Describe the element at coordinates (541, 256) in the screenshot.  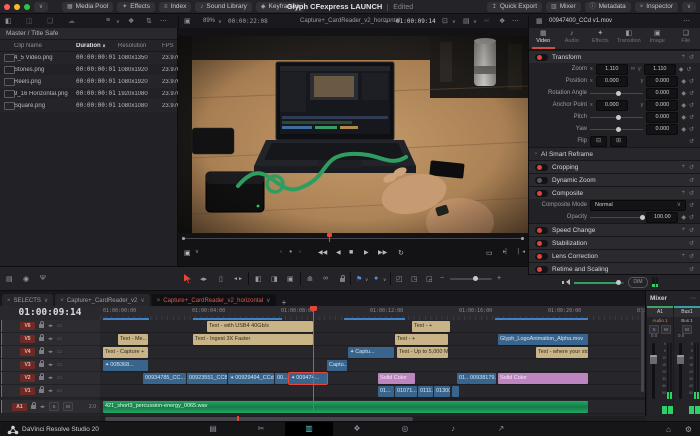
I see `lens-correction-enable-toggle` at that location.